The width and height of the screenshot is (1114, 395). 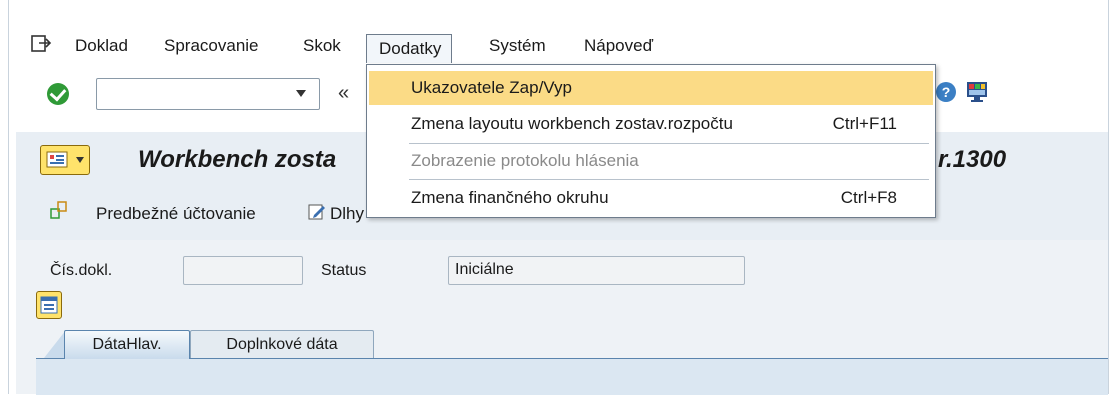 I want to click on menu-separator, so click(x=669, y=179).